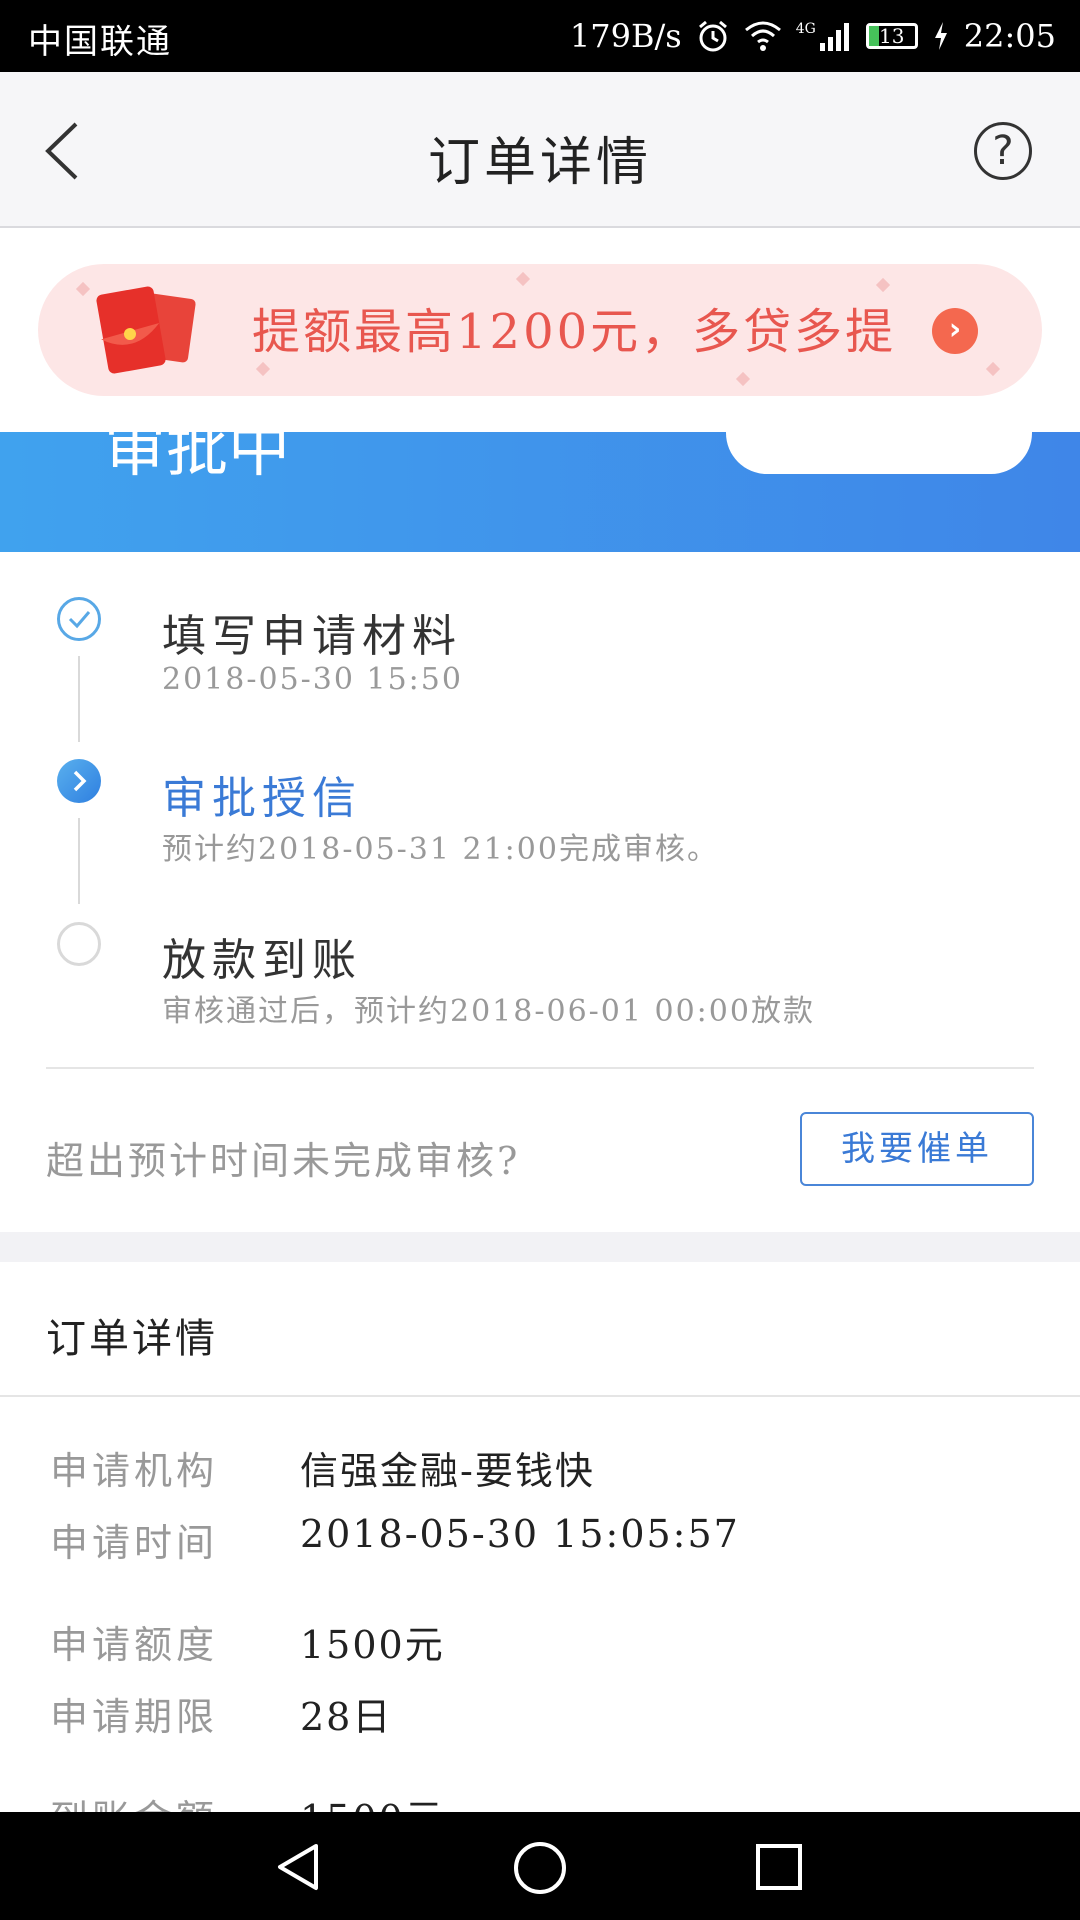 This screenshot has height=1920, width=1080. I want to click on status-icons: 179B/s 4G 13 22:05, so click(813, 36).